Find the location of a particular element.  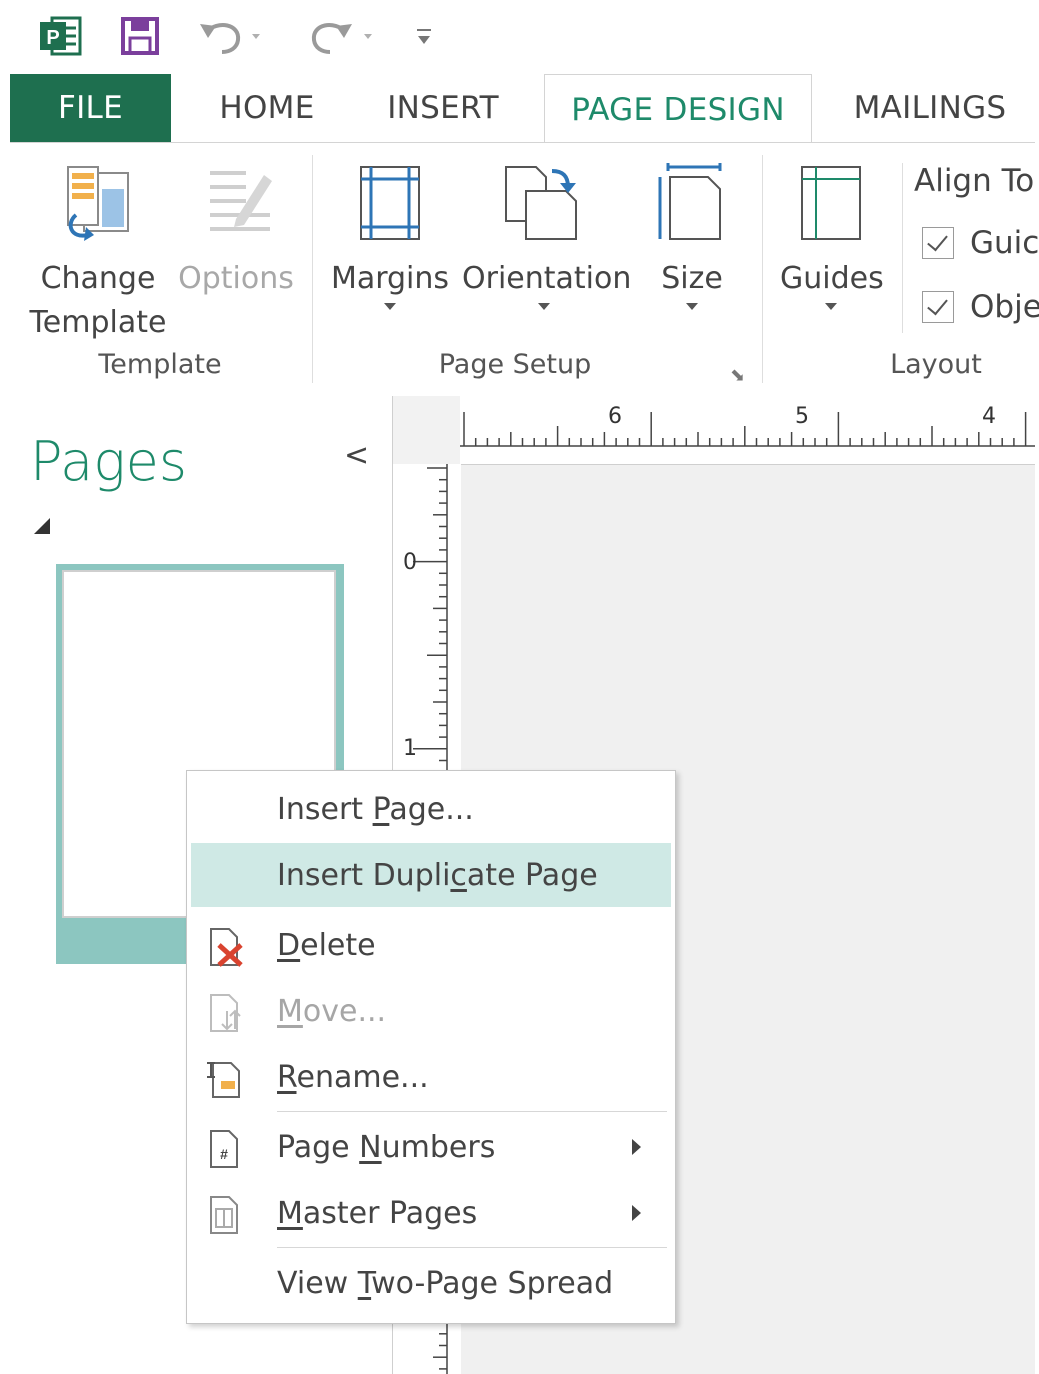

rename-page-icon is located at coordinates (223, 1080).